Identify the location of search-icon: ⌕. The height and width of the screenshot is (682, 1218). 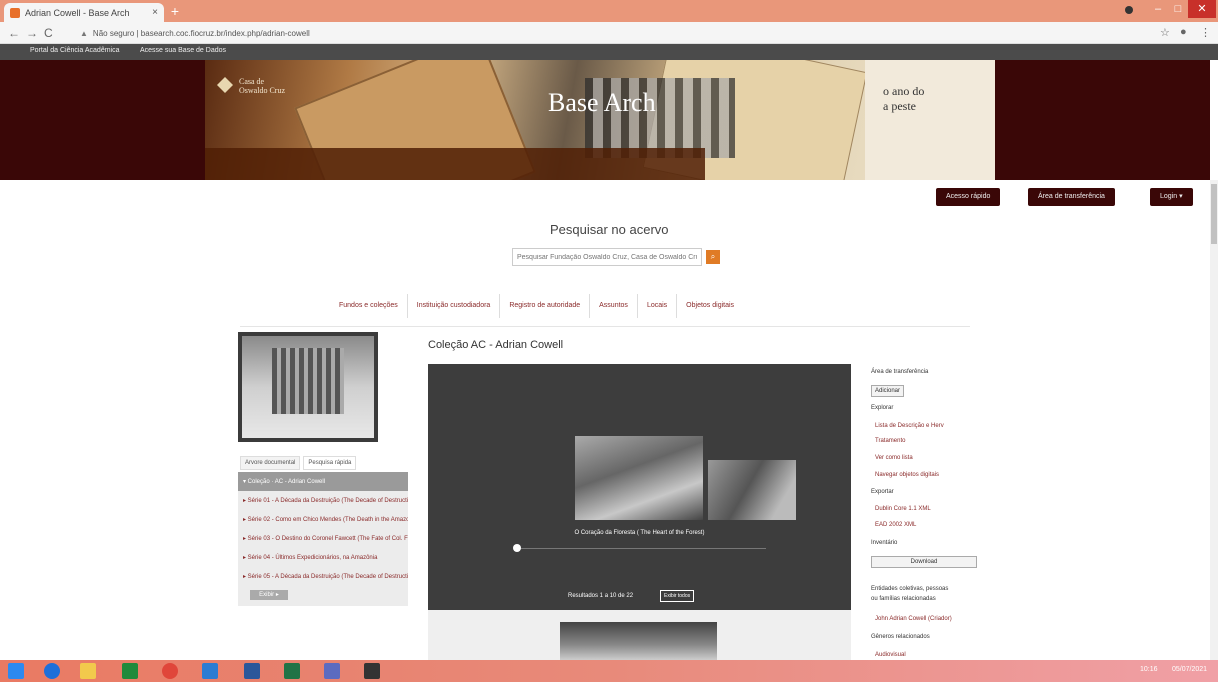
(713, 256).